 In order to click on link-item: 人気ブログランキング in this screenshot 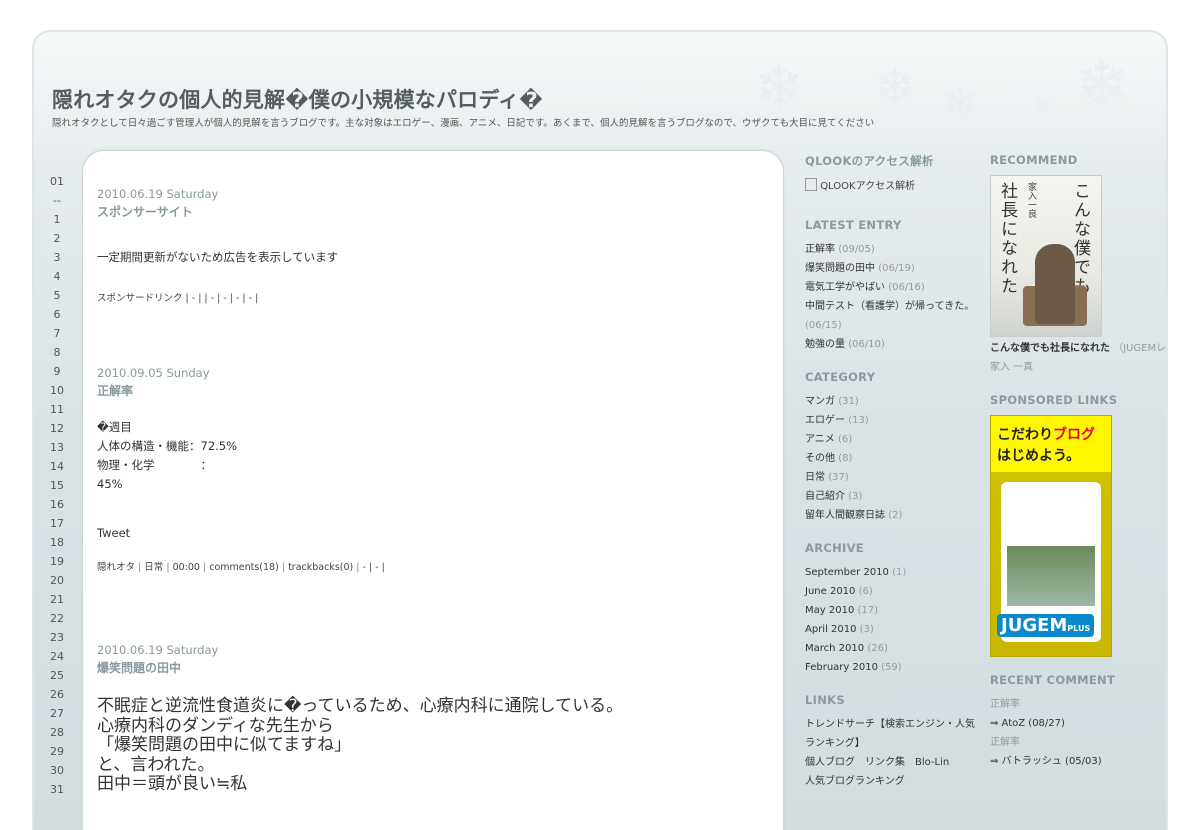, I will do `click(895, 781)`.